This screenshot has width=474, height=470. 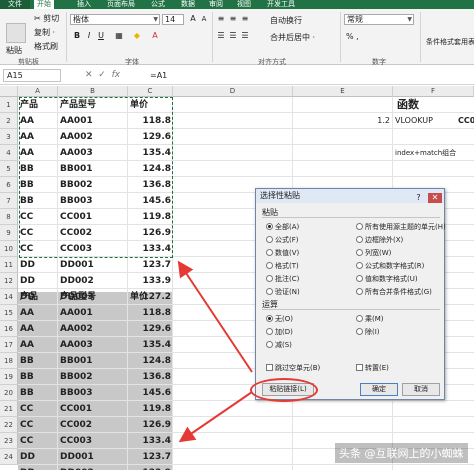 What do you see at coordinates (374, 319) in the screenshot?
I see `operation-label: 乘(M)` at bounding box center [374, 319].